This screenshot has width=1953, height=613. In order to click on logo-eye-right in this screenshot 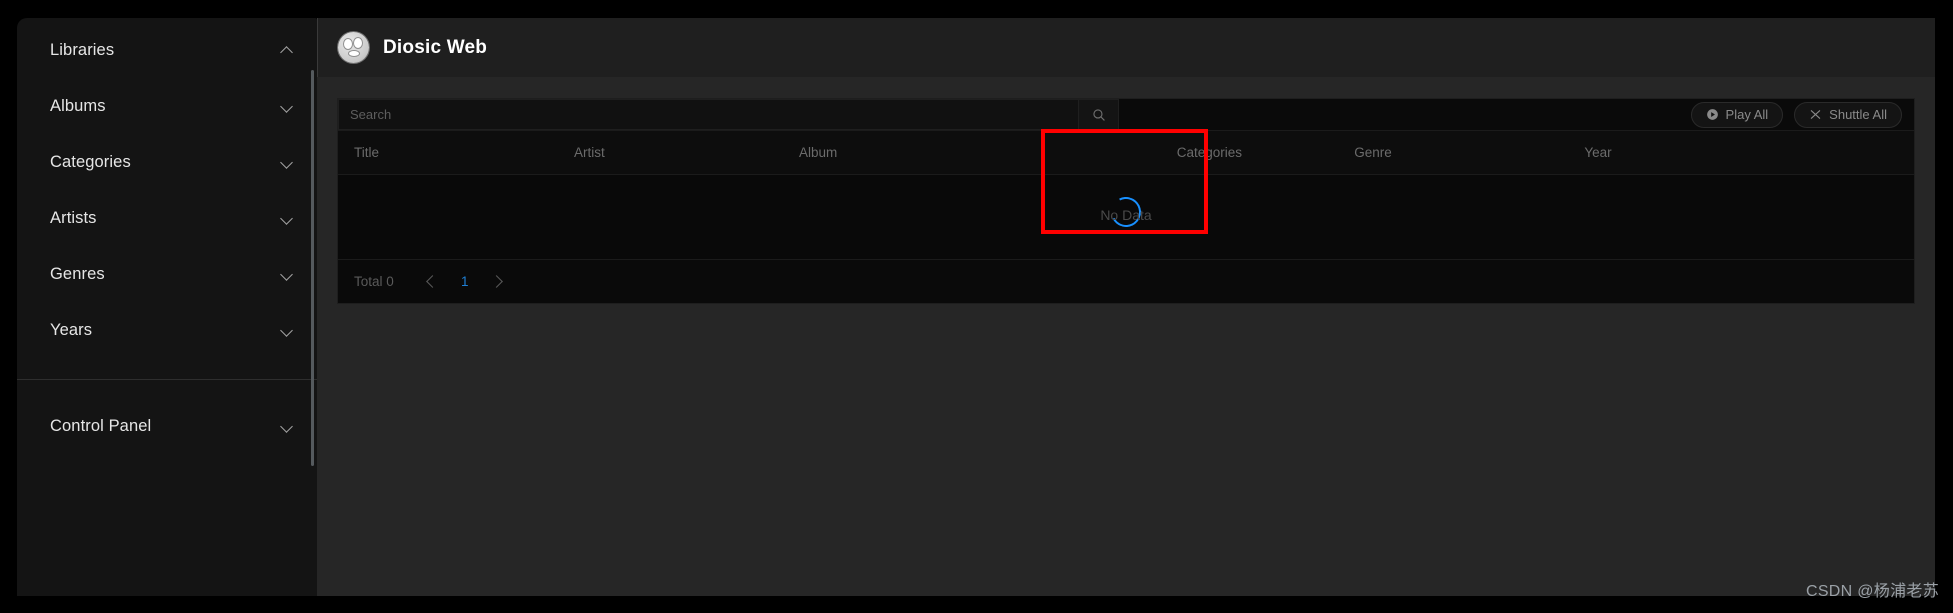, I will do `click(358, 43)`.